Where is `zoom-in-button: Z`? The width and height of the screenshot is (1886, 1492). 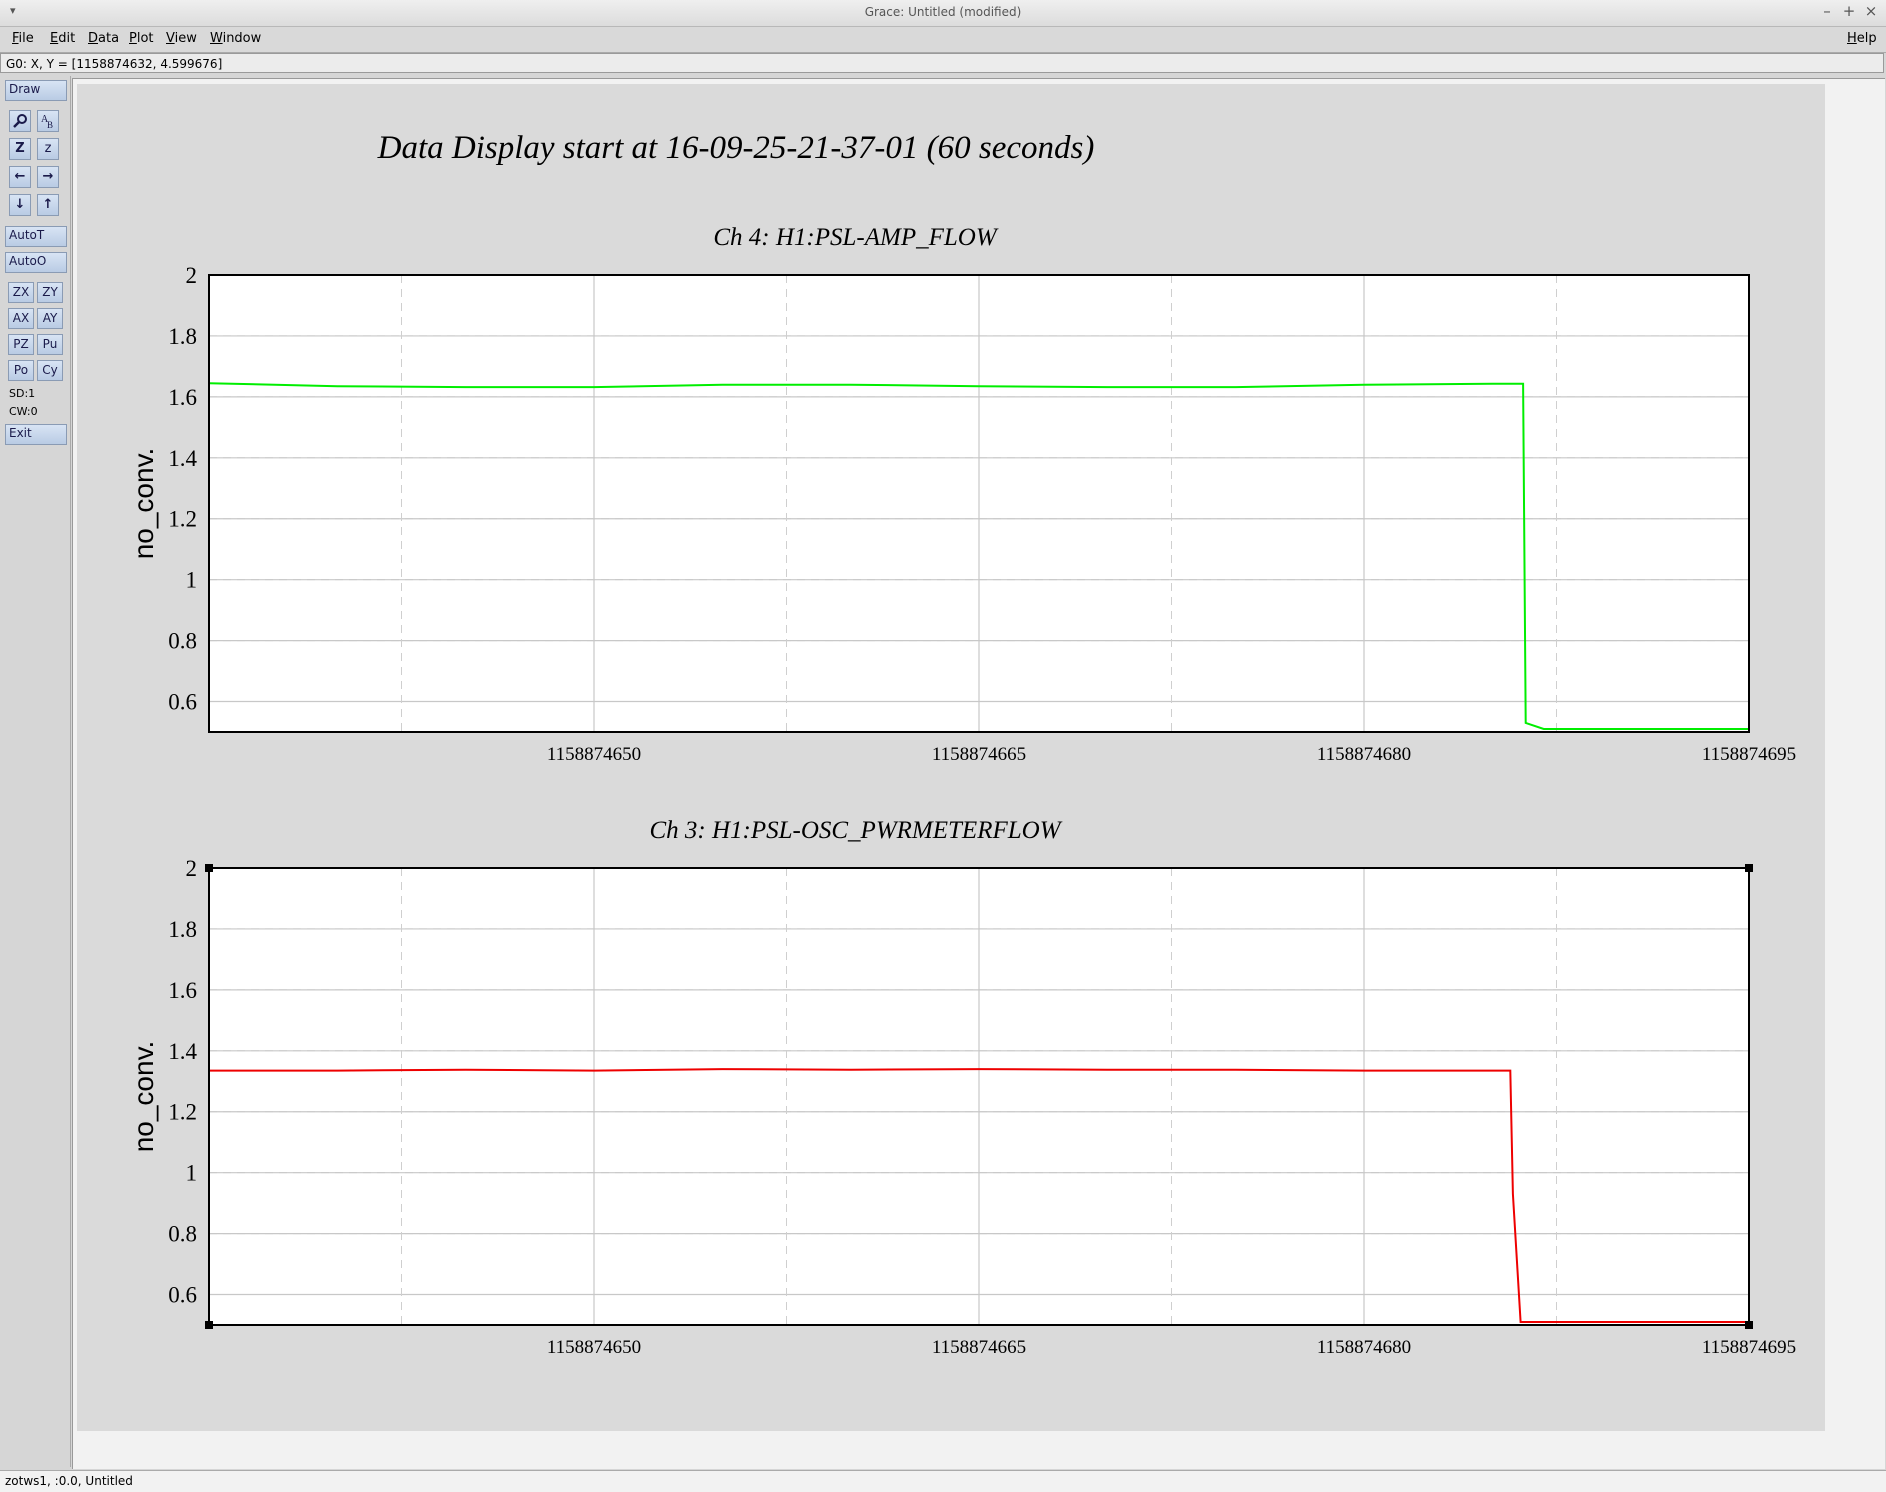
zoom-in-button: Z is located at coordinates (20, 149).